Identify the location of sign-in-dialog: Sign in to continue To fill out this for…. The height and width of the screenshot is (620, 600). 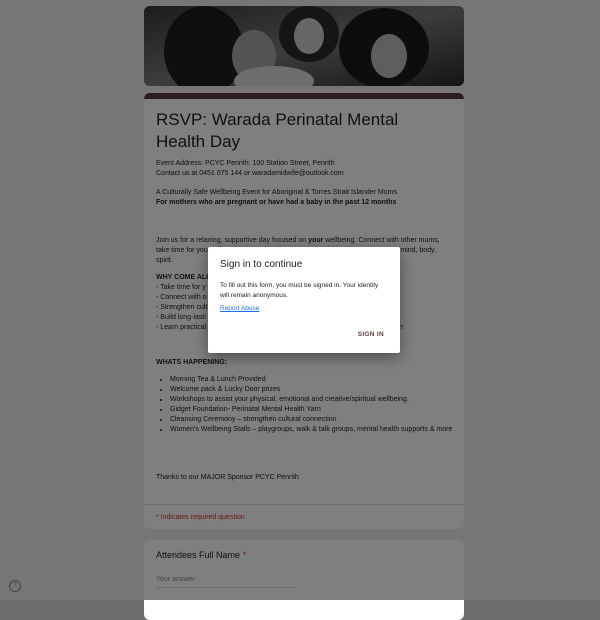
(304, 300).